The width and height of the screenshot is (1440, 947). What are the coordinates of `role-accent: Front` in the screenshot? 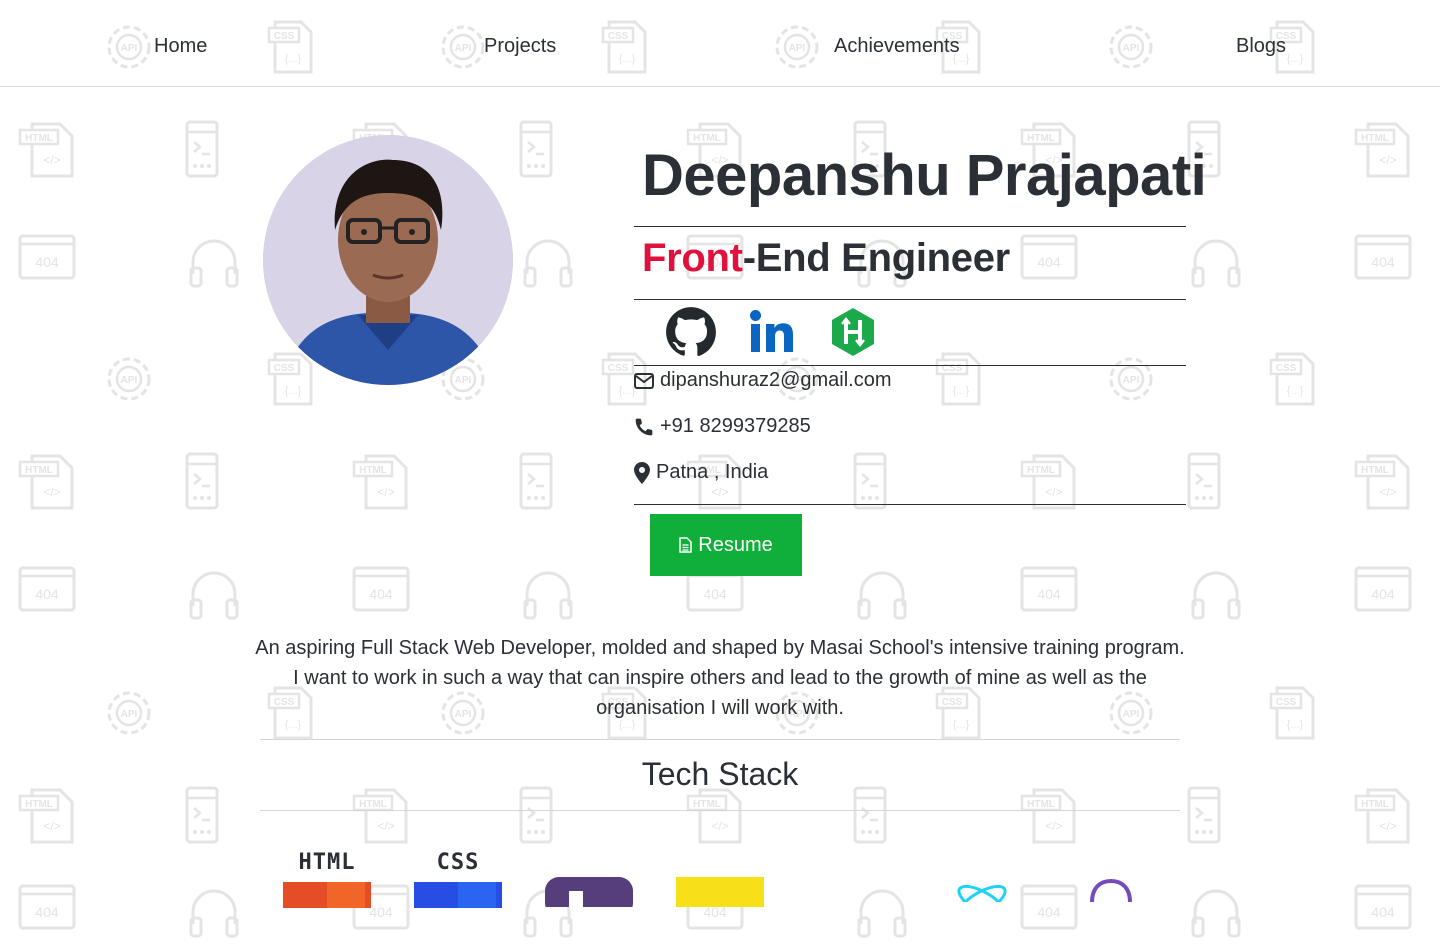 It's located at (692, 258).